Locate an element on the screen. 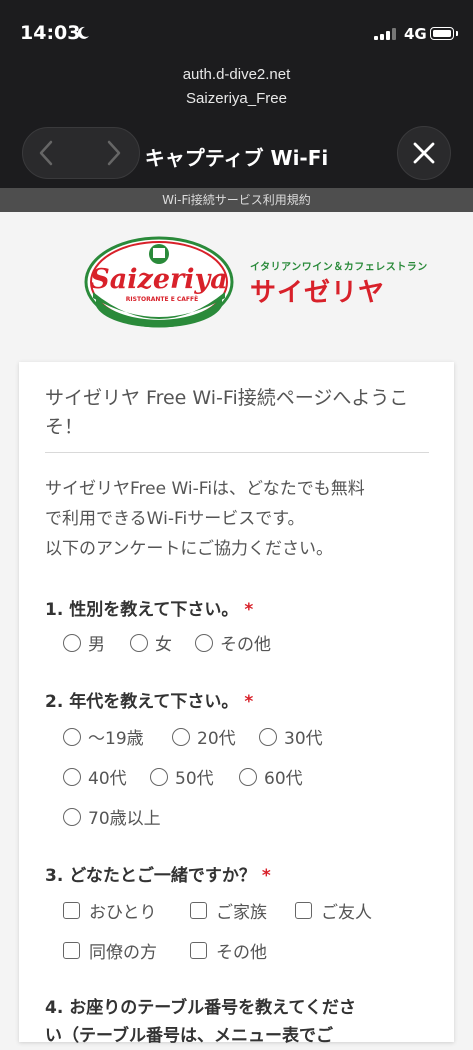 This screenshot has width=473, height=1050. question-age: 2. 年代を教えて下さい。 * is located at coordinates (149, 699).